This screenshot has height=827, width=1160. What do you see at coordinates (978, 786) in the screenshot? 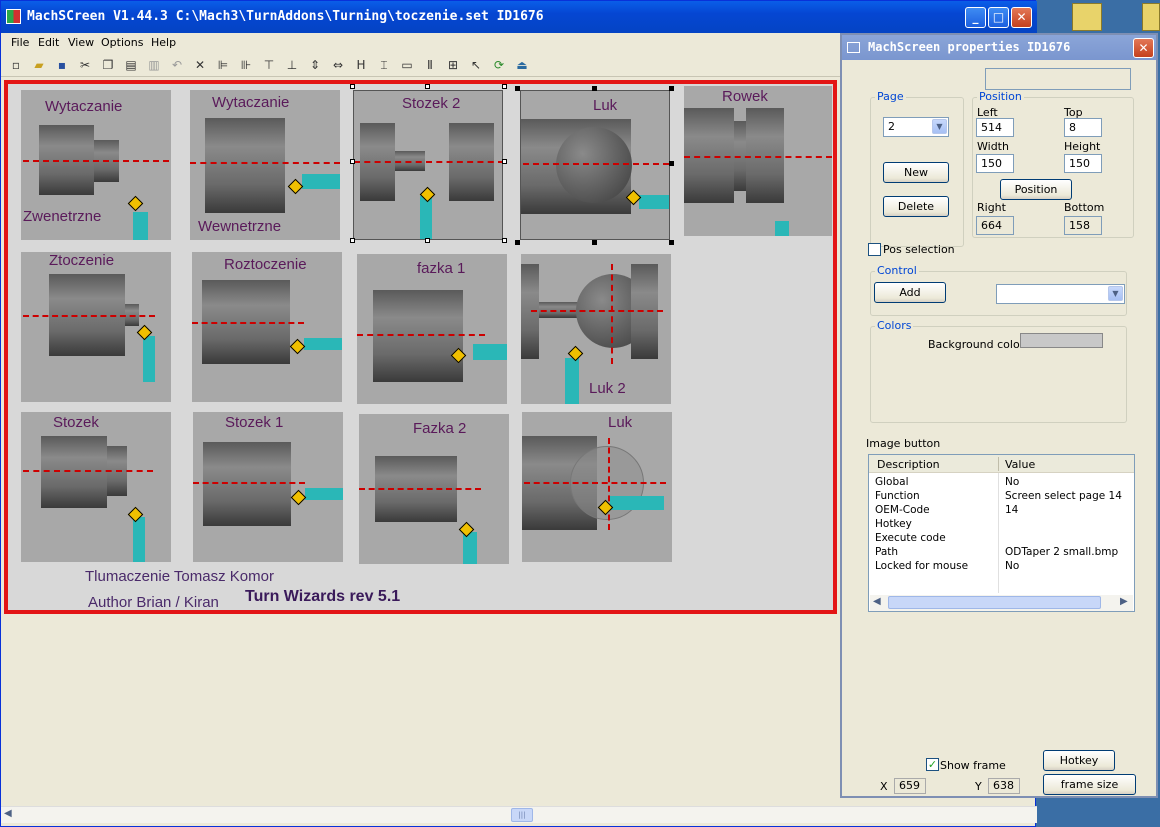
I see `y-label: Y` at bounding box center [978, 786].